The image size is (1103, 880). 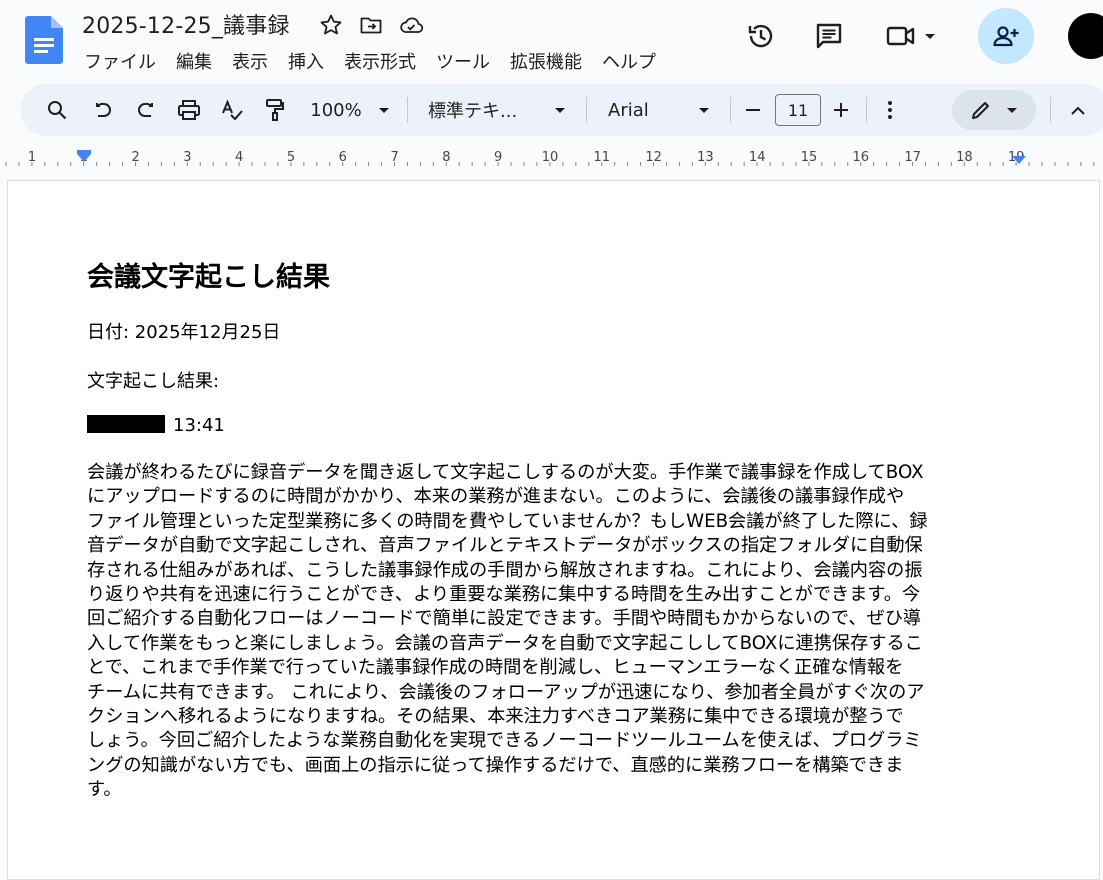 I want to click on star-icon, so click(x=331, y=25).